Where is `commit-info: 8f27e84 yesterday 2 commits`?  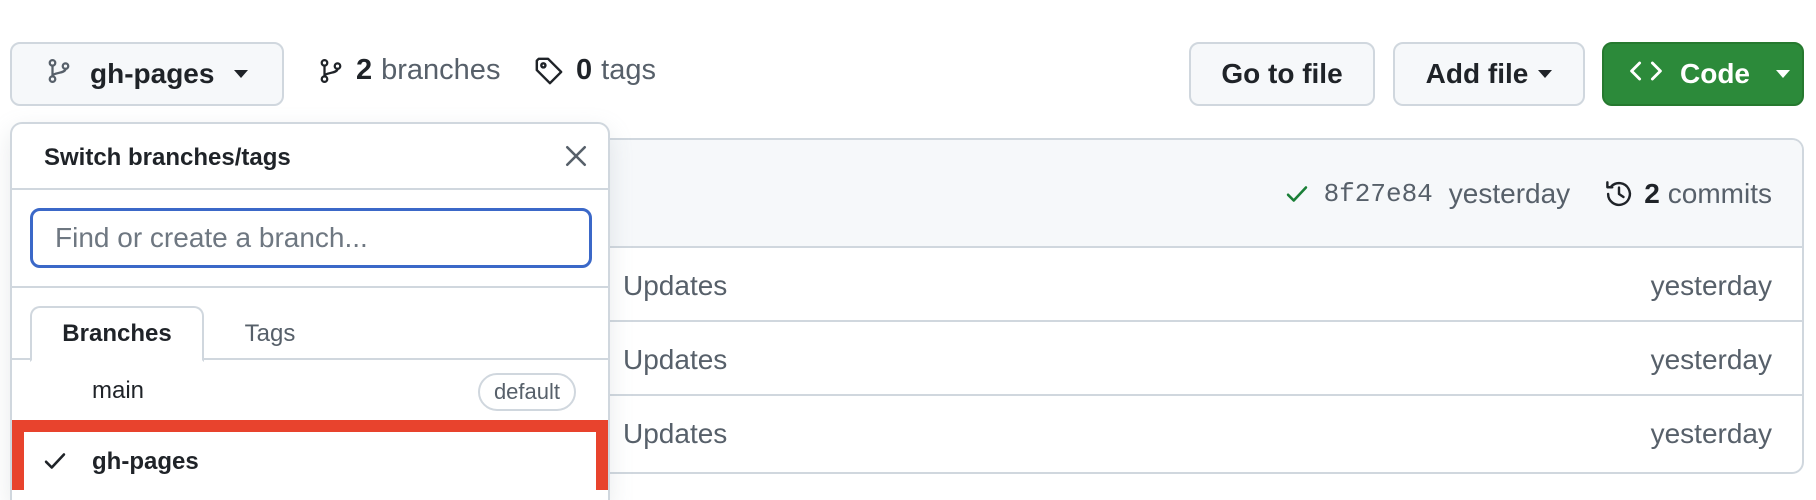 commit-info: 8f27e84 yesterday 2 commits is located at coordinates (1528, 194).